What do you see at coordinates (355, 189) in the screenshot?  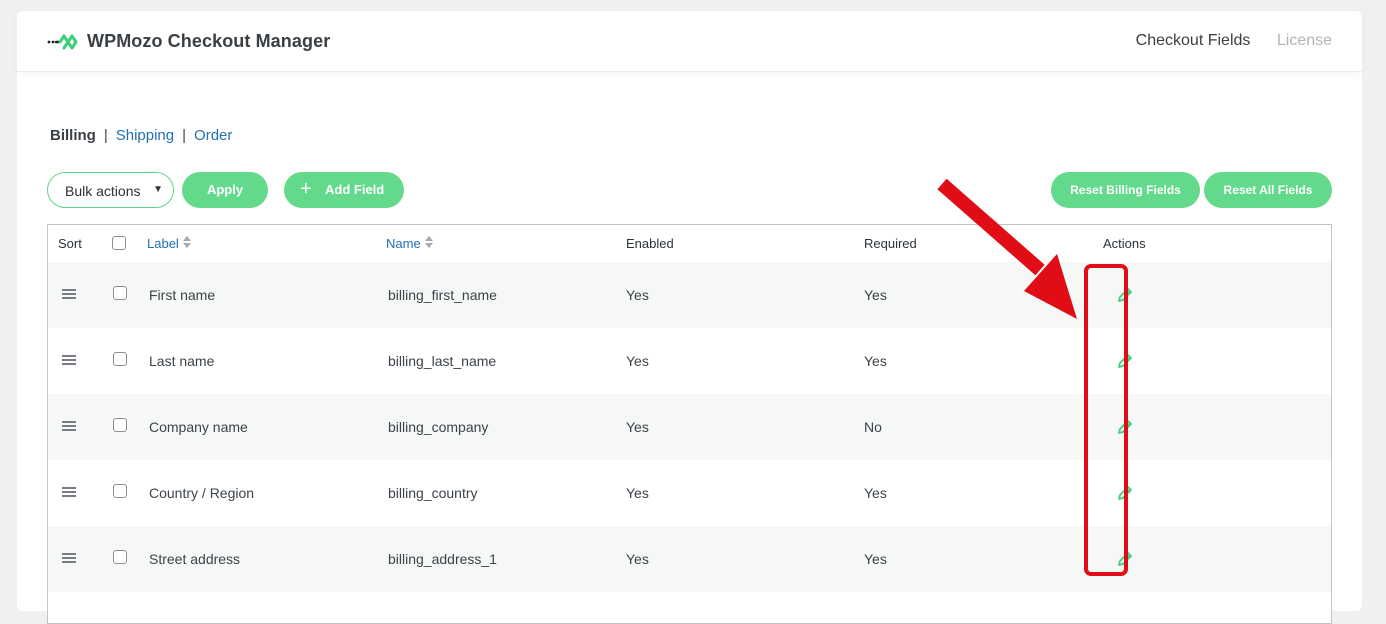 I see `add-field-label: Add Field` at bounding box center [355, 189].